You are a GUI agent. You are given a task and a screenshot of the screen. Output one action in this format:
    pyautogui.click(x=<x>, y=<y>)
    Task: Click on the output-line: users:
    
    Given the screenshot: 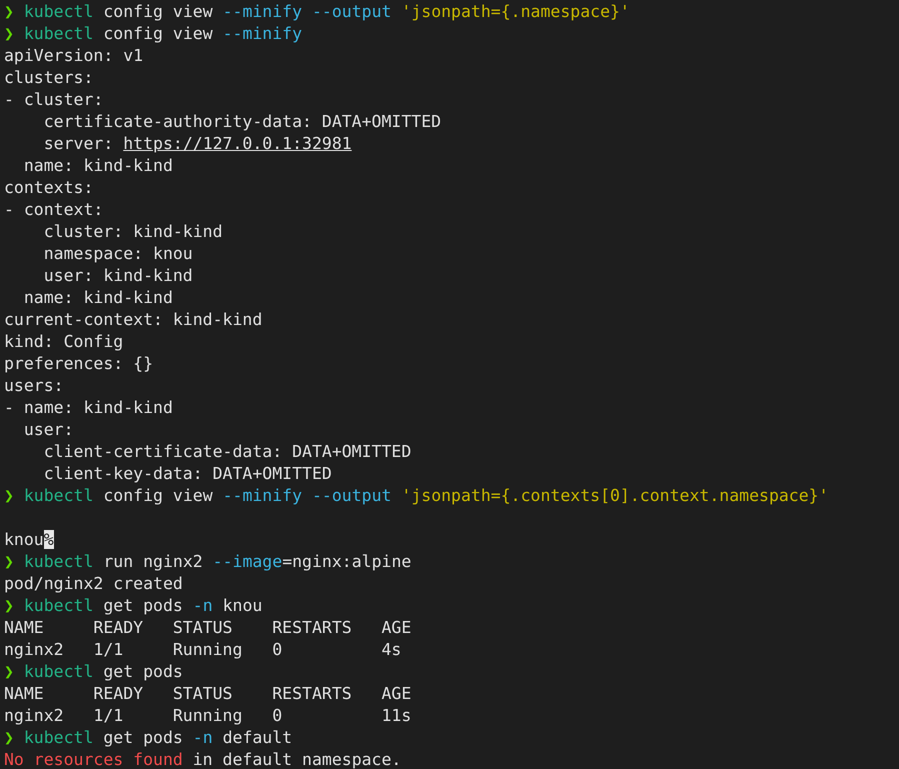 What is the action you would take?
    pyautogui.click(x=34, y=386)
    